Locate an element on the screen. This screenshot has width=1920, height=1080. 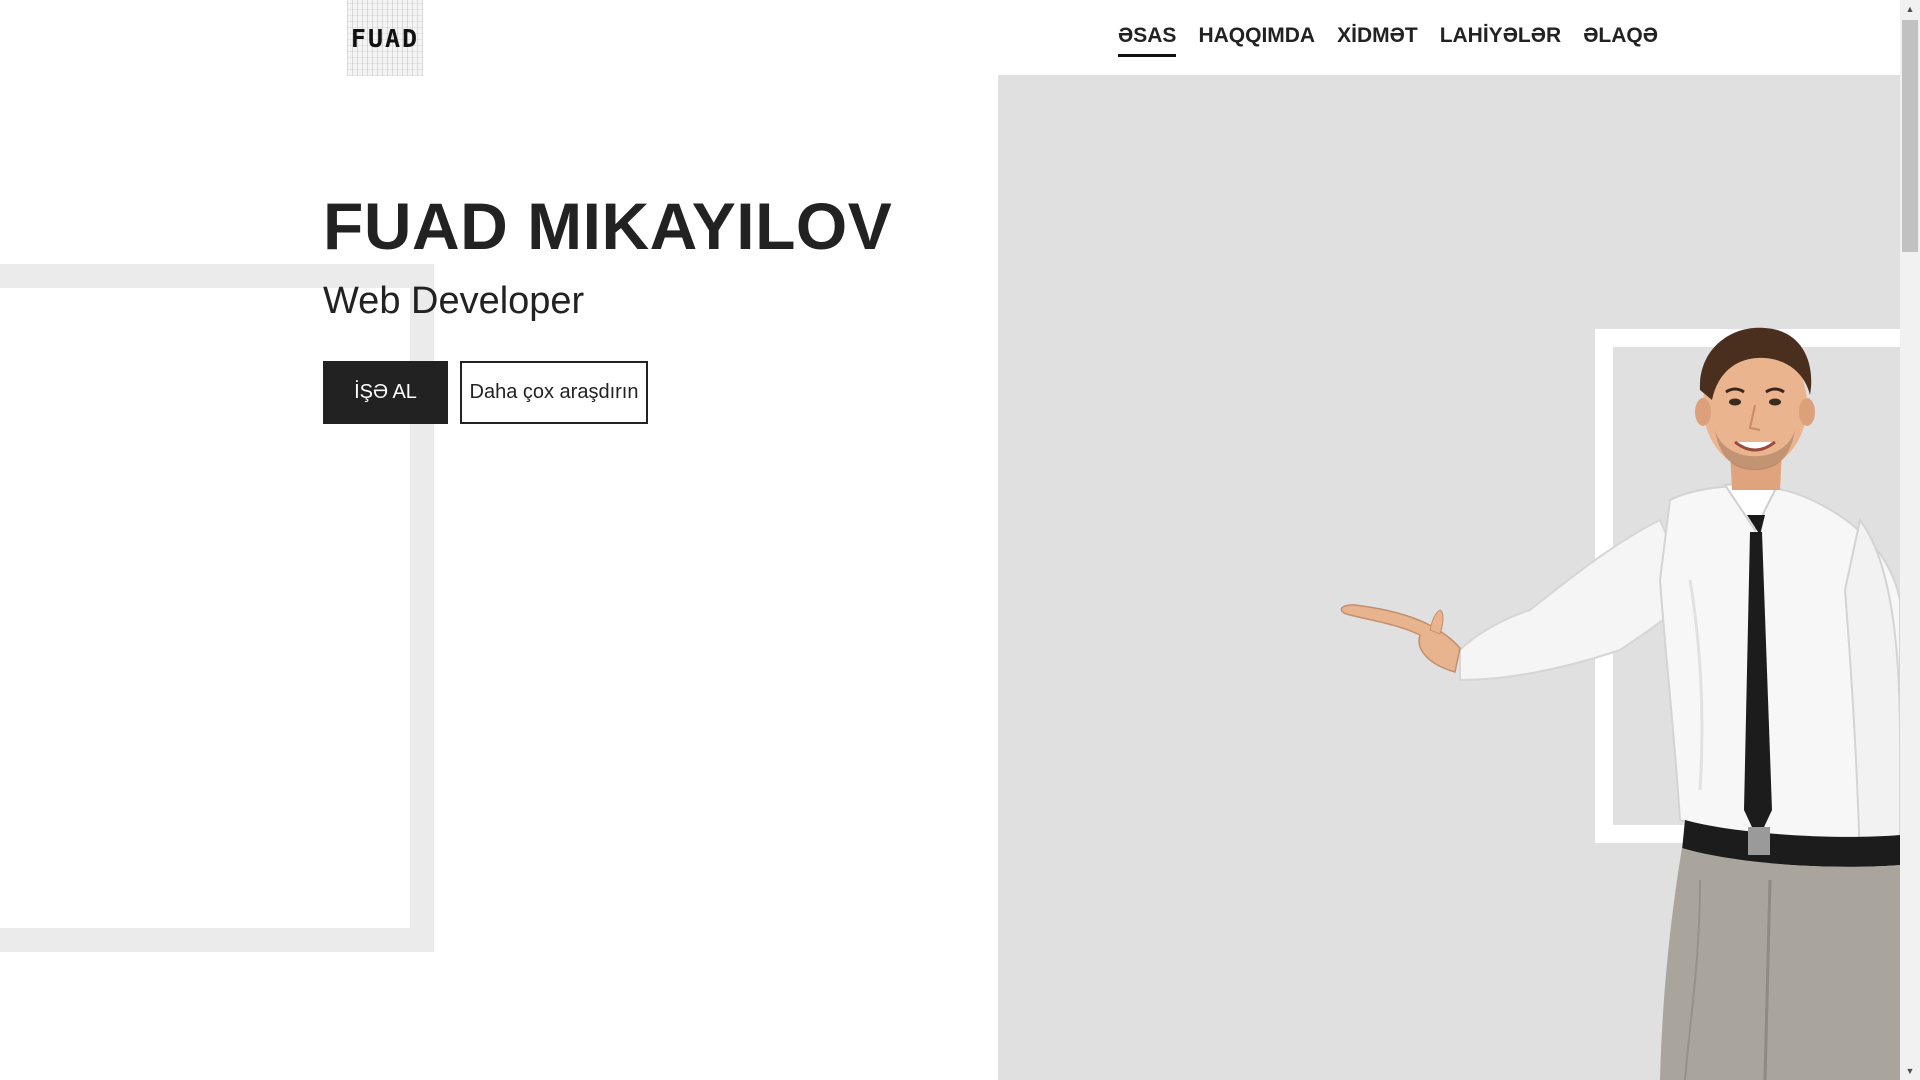
scroll-thumb is located at coordinates (1910, 136).